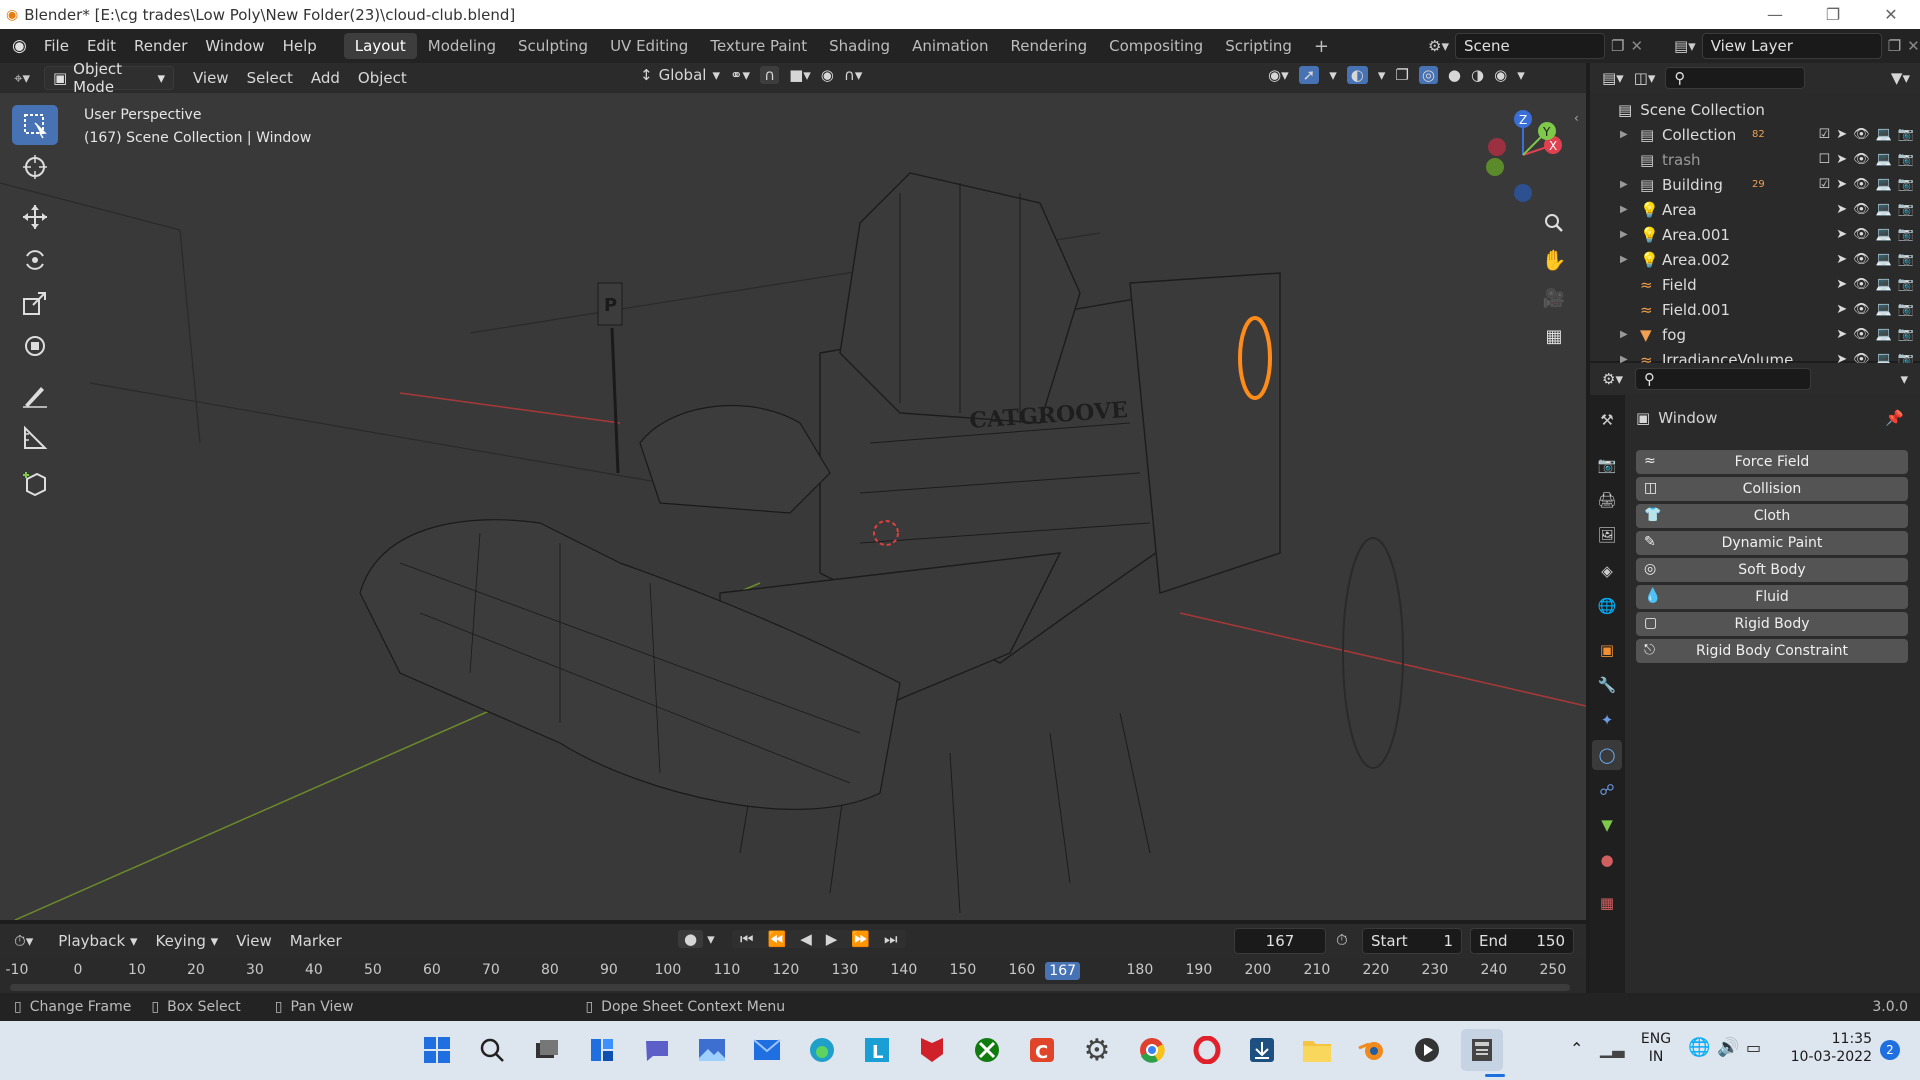 This screenshot has height=1080, width=1920. I want to click on timeline-menu-view: View, so click(254, 941).